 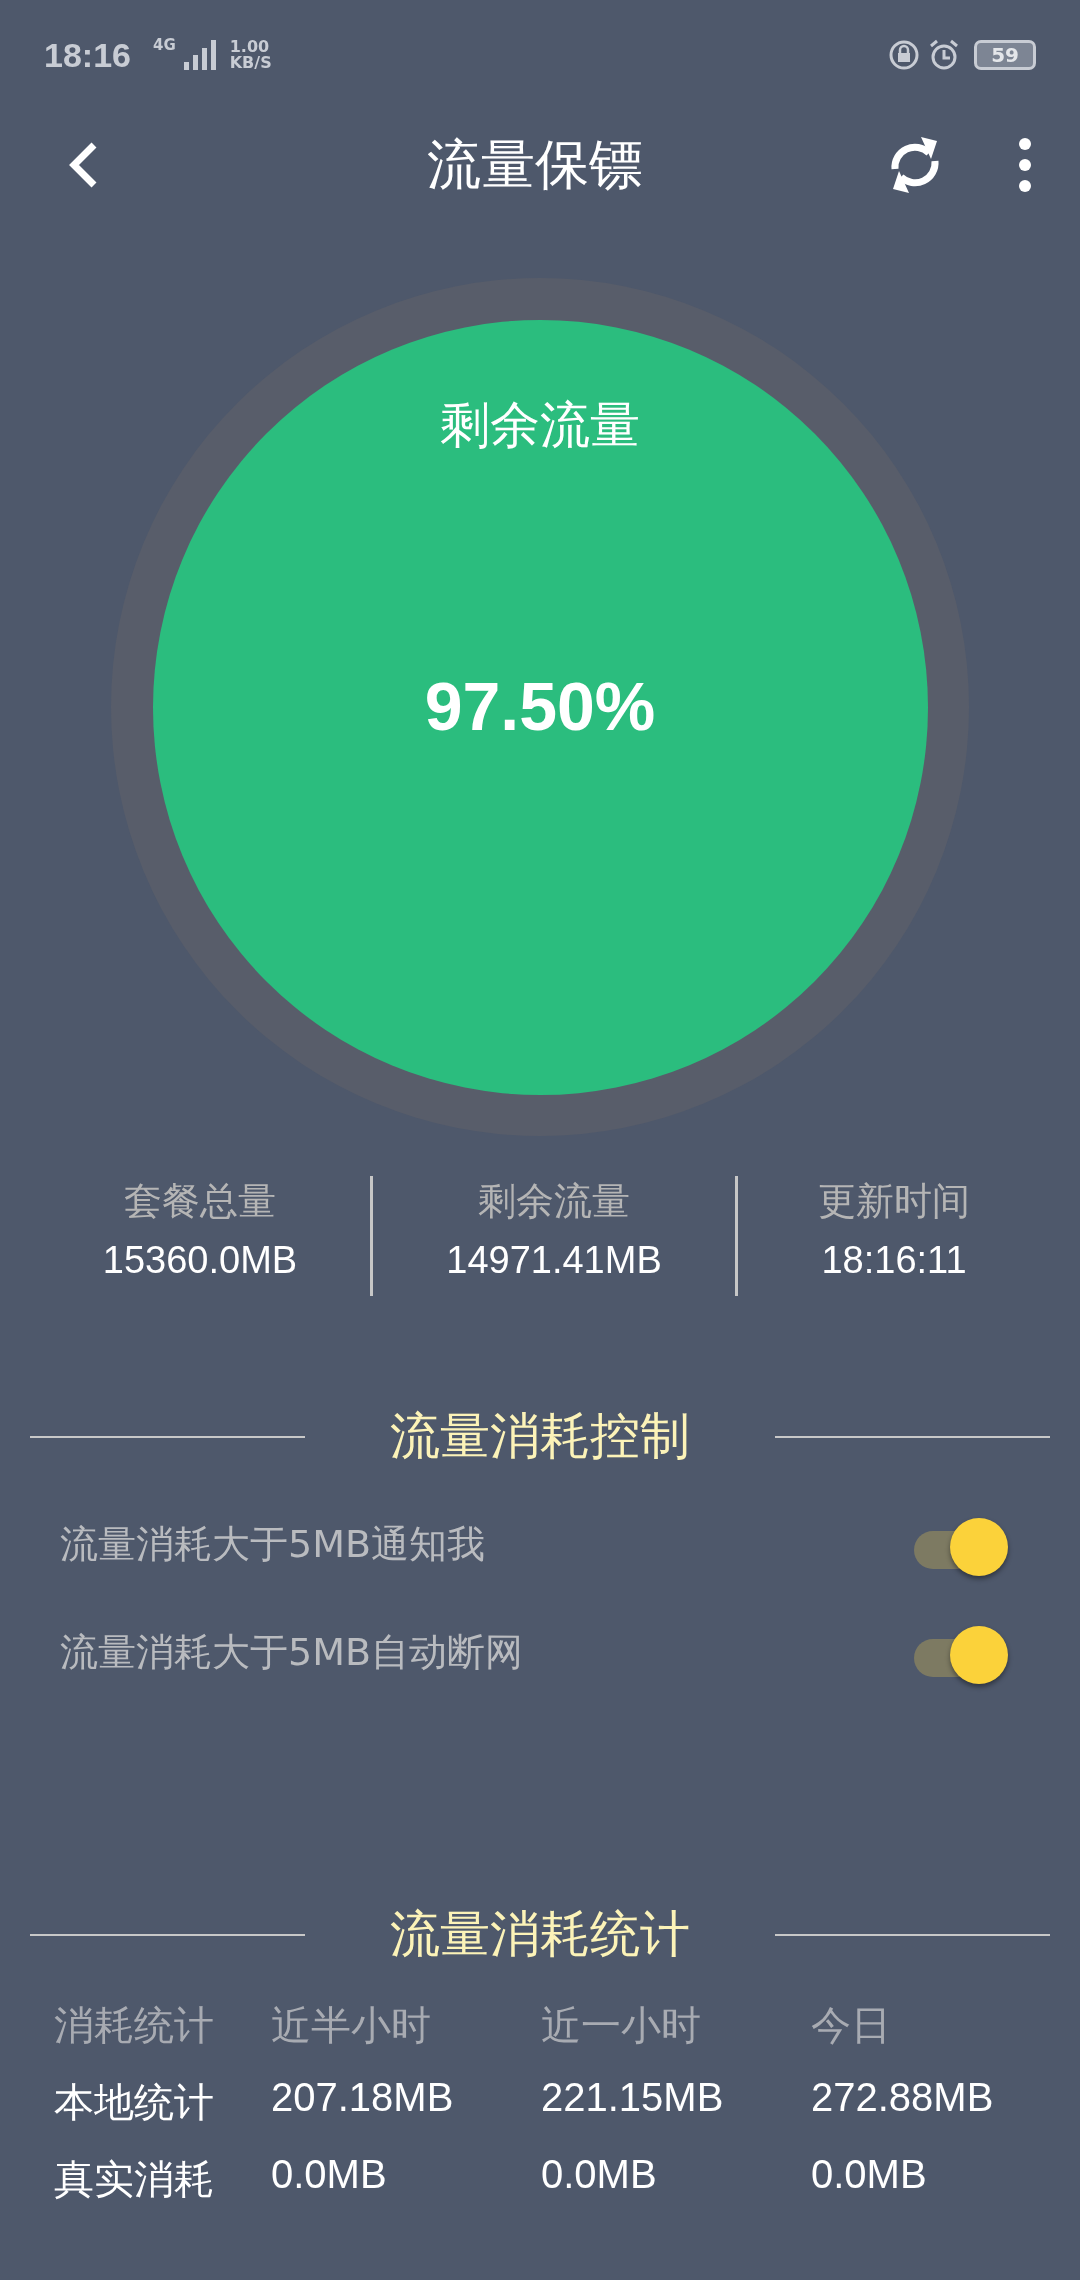 I want to click on summary-label: 更新时间, so click(x=894, y=1201).